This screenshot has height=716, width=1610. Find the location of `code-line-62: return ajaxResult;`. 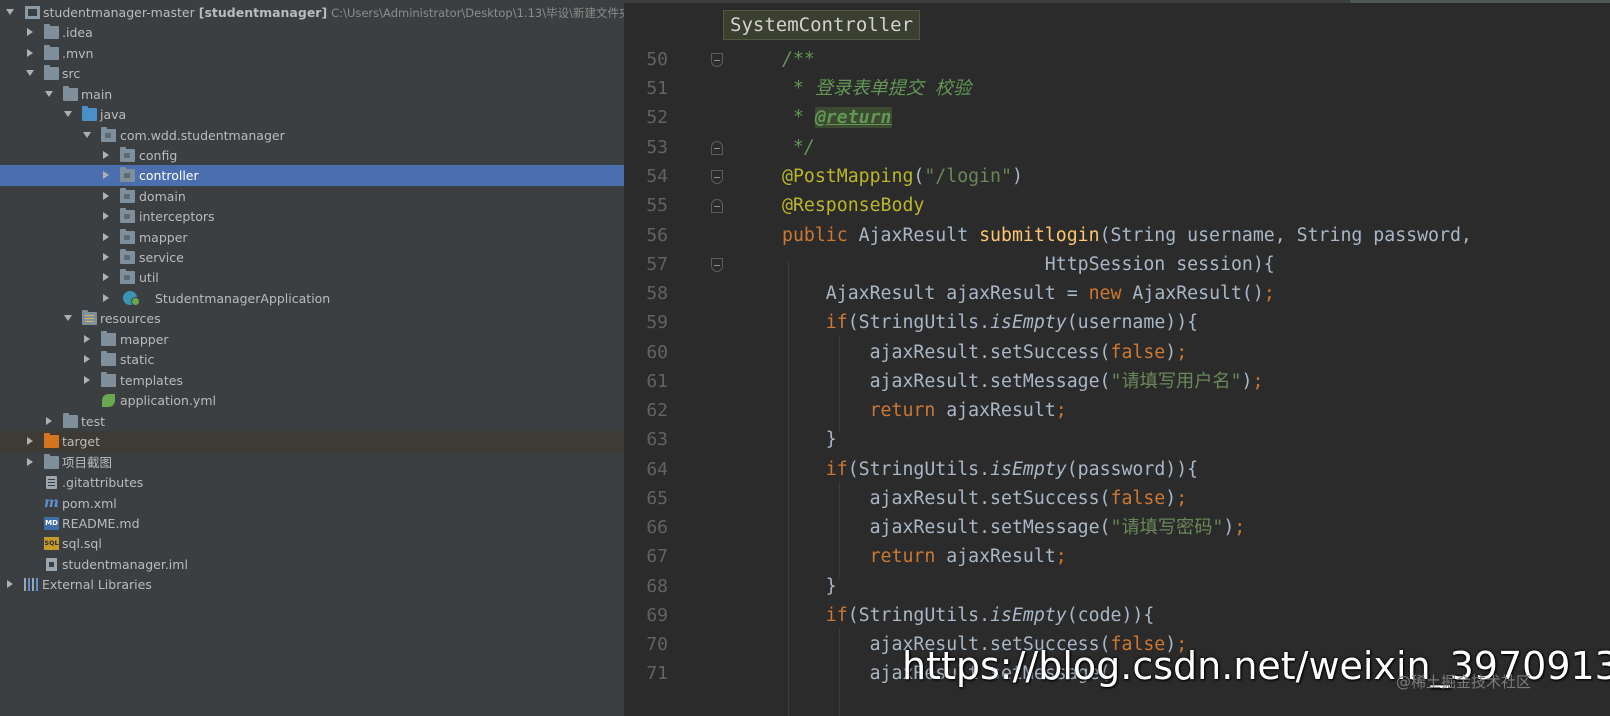

code-line-62: return ajaxResult; is located at coordinates (924, 411).